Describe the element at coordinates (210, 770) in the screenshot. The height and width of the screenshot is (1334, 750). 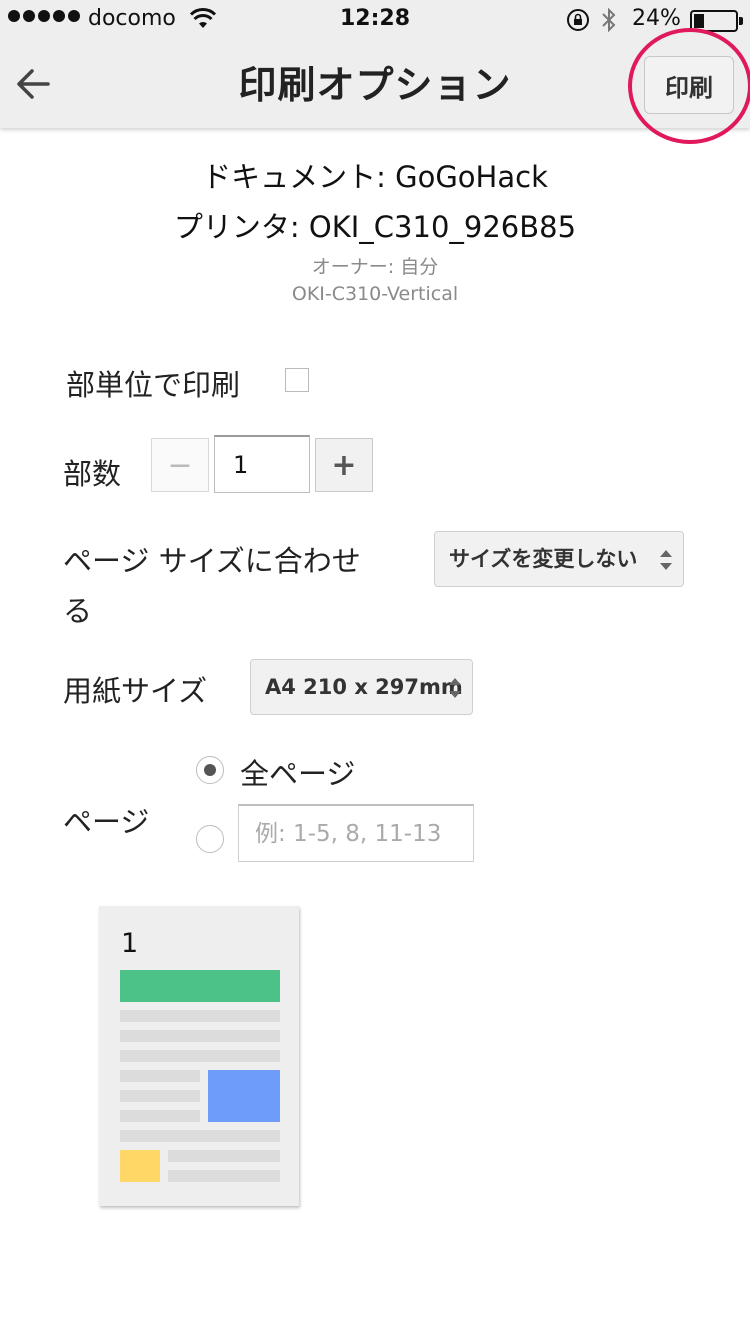
I see `pages-all-radio` at that location.